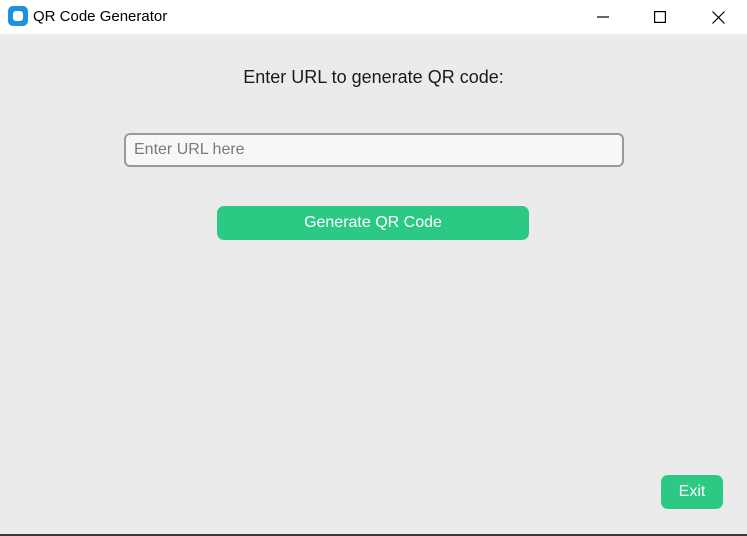  Describe the element at coordinates (18, 16) in the screenshot. I see `app-icon` at that location.